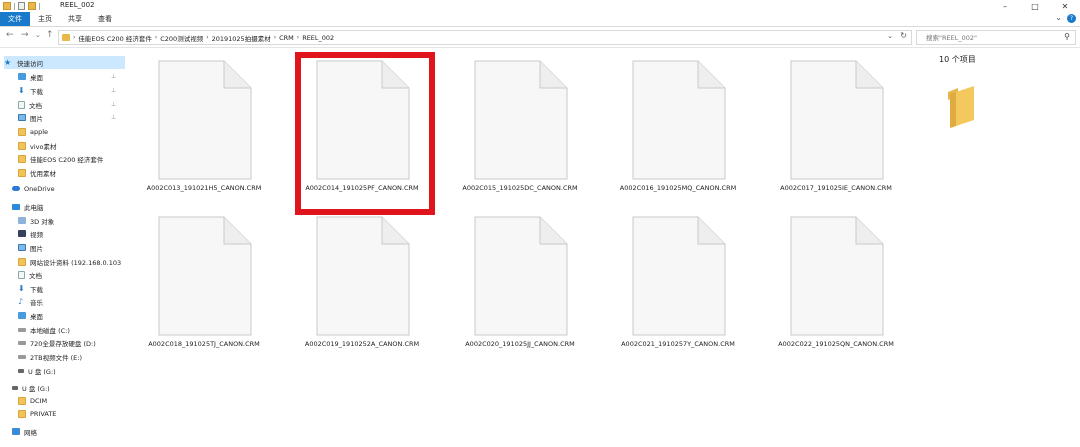 The width and height of the screenshot is (1080, 447). I want to click on sidebar-item-dcim: DCIM, so click(32, 400).